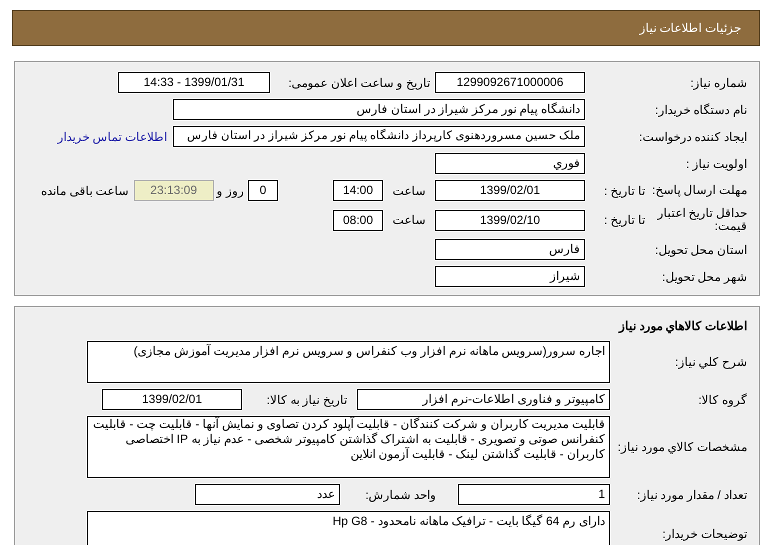  What do you see at coordinates (510, 163) in the screenshot?
I see `text-field: فوري` at bounding box center [510, 163].